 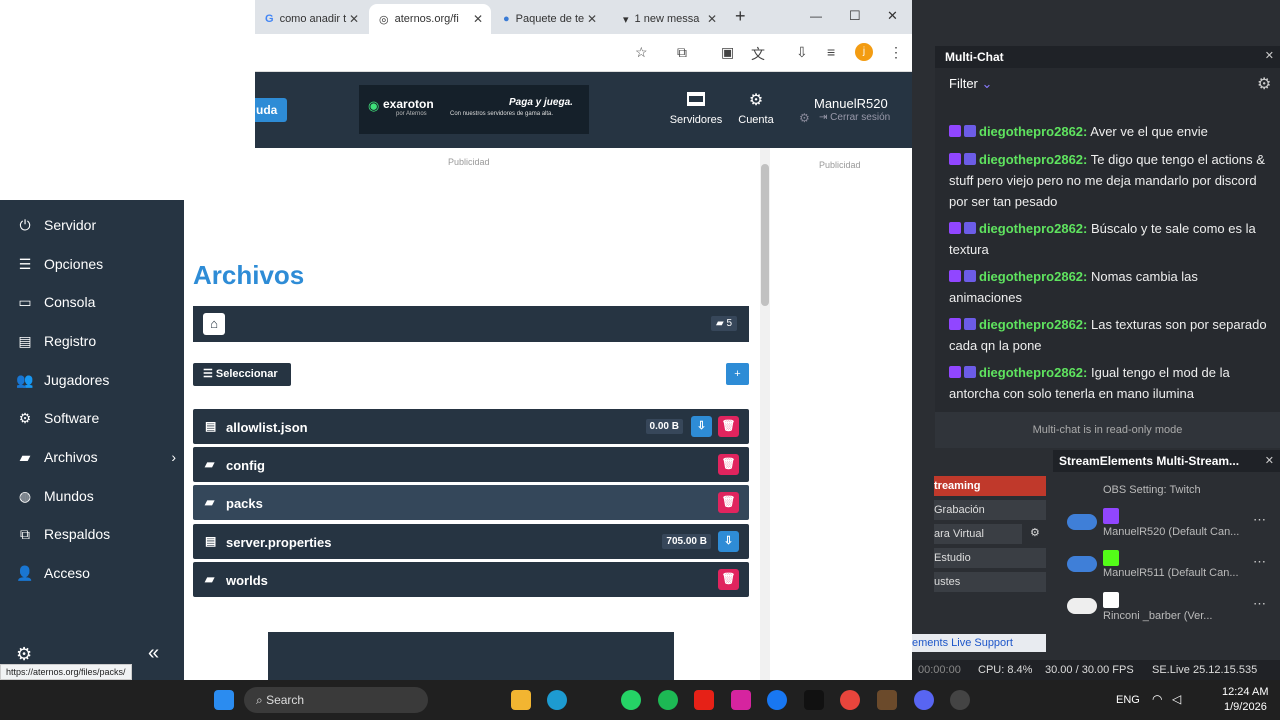 I want to click on discord-icon, so click(x=924, y=700).